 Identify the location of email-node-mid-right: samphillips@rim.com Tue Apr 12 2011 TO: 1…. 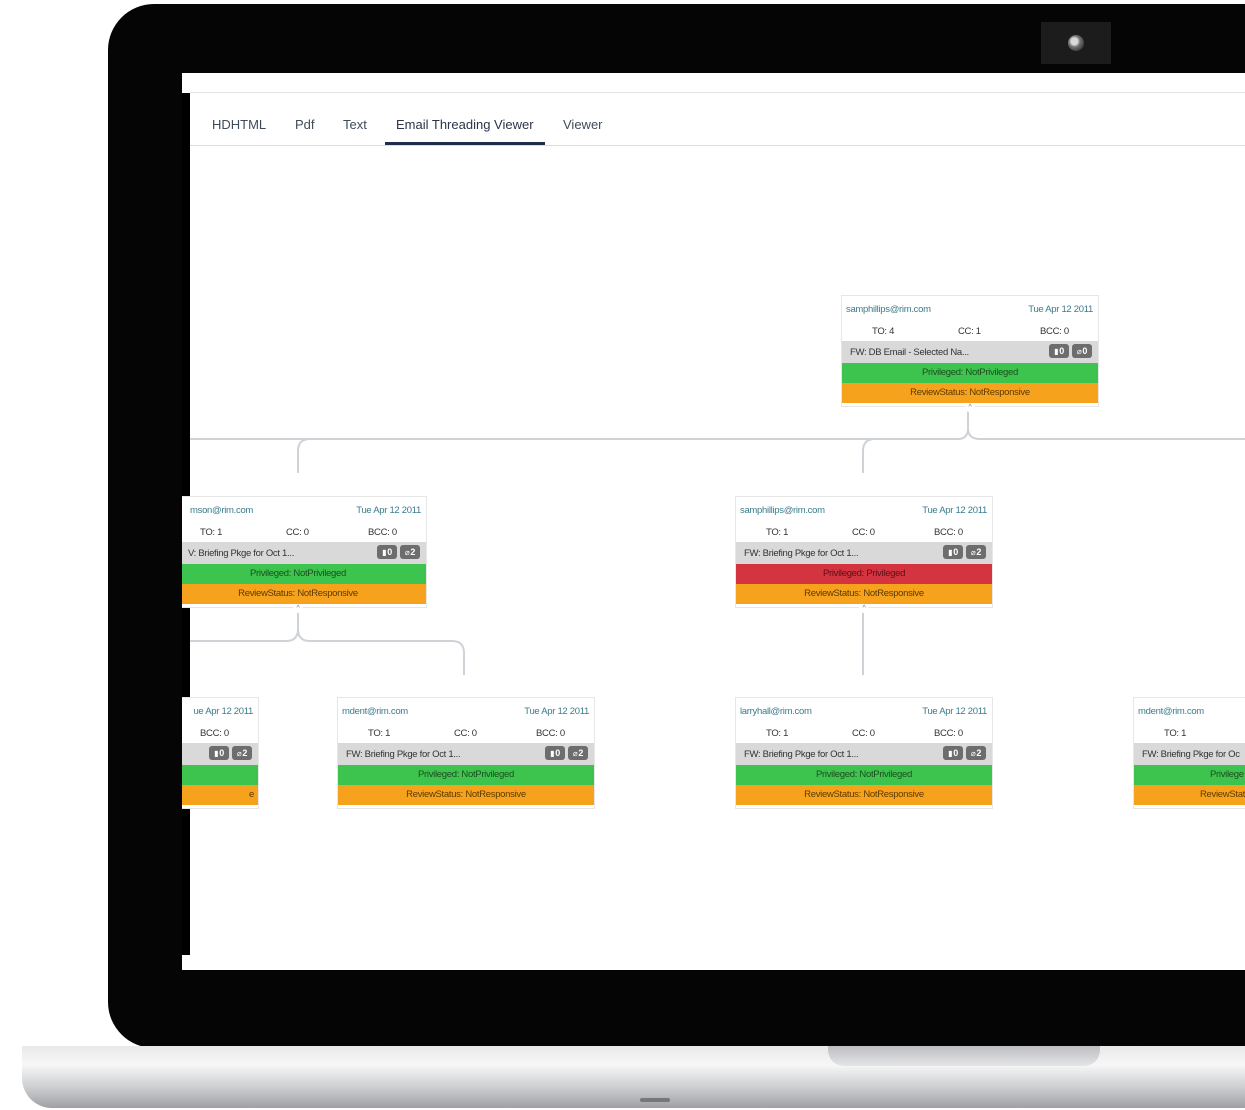
(864, 555).